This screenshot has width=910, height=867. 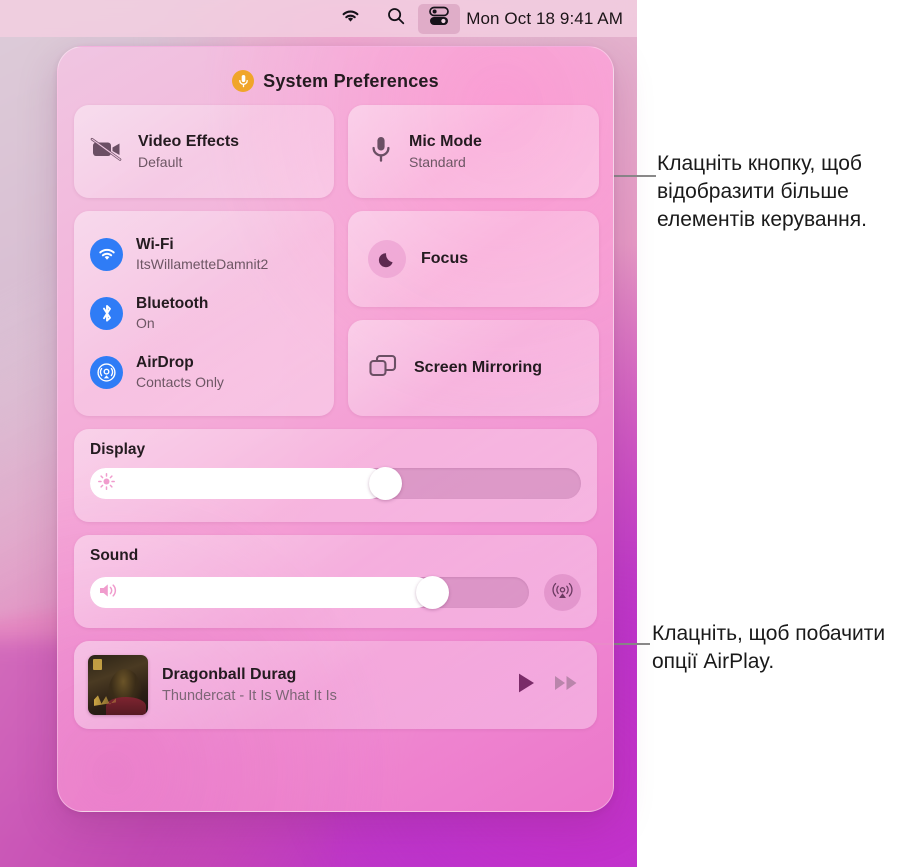 I want to click on network-tile: Wi-Fi ItsWillametteDamnit2 Bluetooth On, so click(x=204, y=313).